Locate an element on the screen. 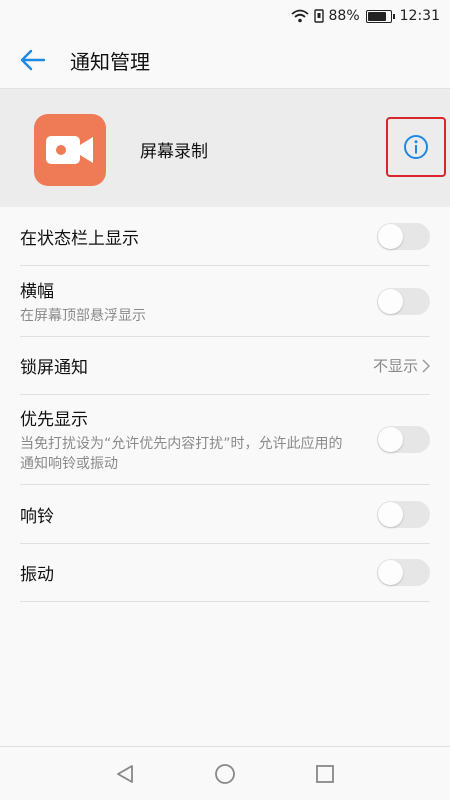 The image size is (450, 800). app-header: 通知管理 is located at coordinates (225, 60).